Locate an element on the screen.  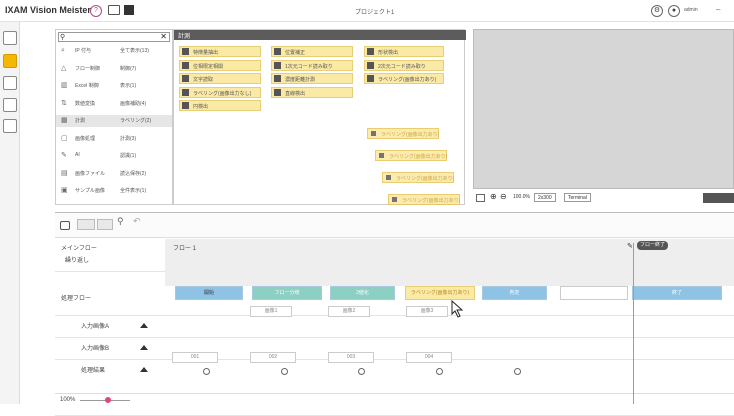
input-slot: 画像3 is located at coordinates (427, 311).